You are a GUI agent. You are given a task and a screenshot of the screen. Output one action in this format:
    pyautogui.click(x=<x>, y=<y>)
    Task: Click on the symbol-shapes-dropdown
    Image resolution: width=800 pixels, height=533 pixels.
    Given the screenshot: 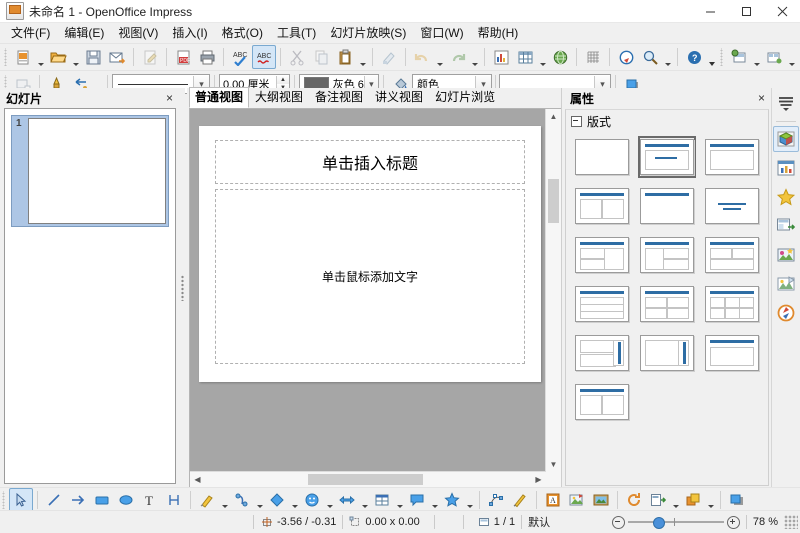 What is the action you would take?
    pyautogui.click(x=329, y=499)
    